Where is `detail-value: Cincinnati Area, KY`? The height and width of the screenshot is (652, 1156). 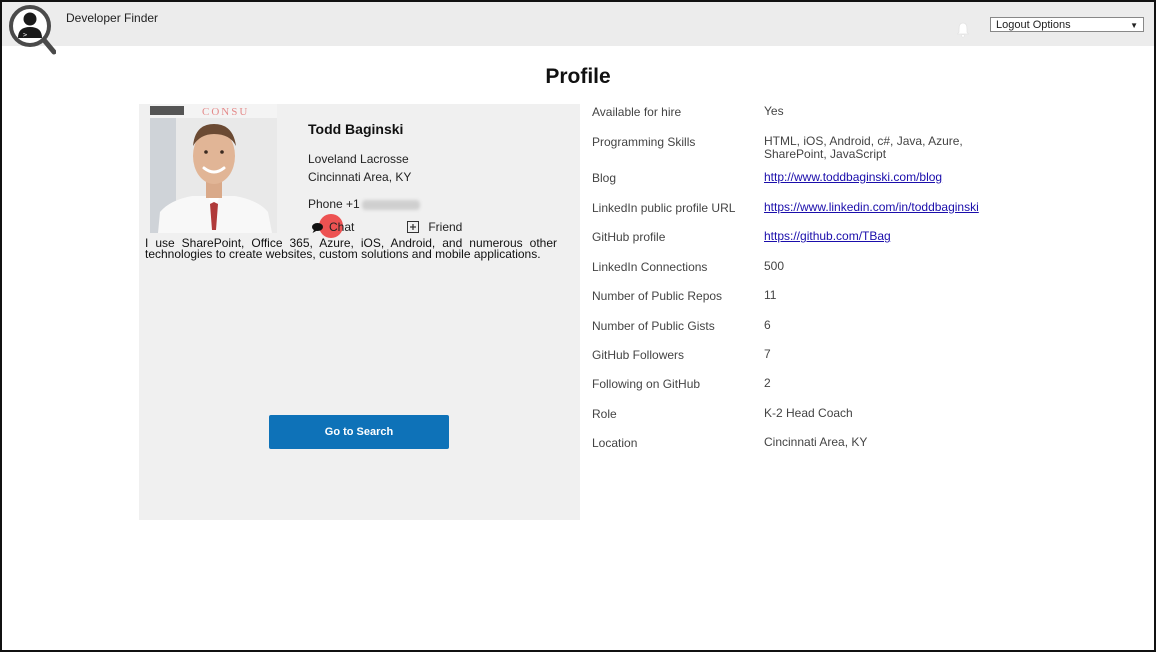 detail-value: Cincinnati Area, KY is located at coordinates (816, 442).